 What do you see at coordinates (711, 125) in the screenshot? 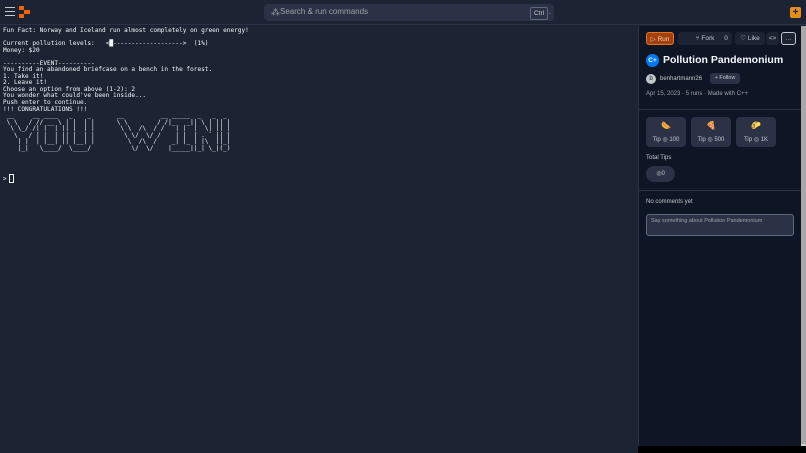
I see `pizza-icon: 🍕` at bounding box center [711, 125].